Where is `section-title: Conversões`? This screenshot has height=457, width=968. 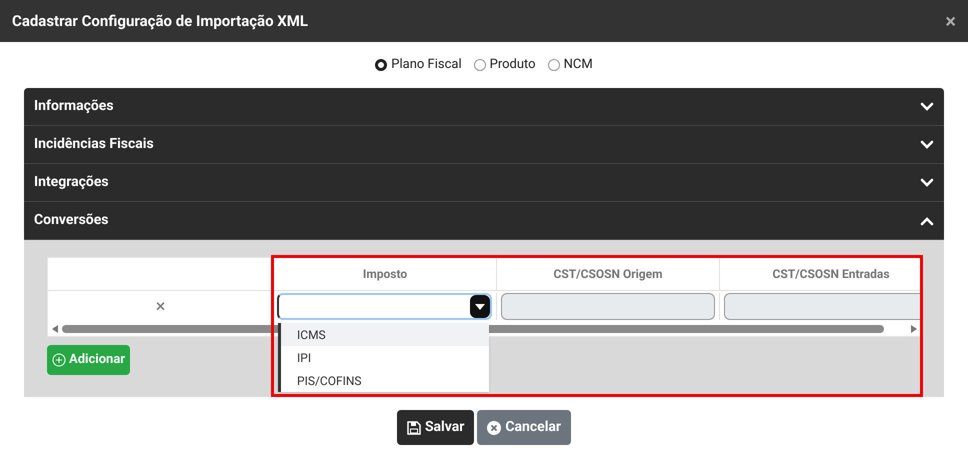
section-title: Conversões is located at coordinates (71, 220).